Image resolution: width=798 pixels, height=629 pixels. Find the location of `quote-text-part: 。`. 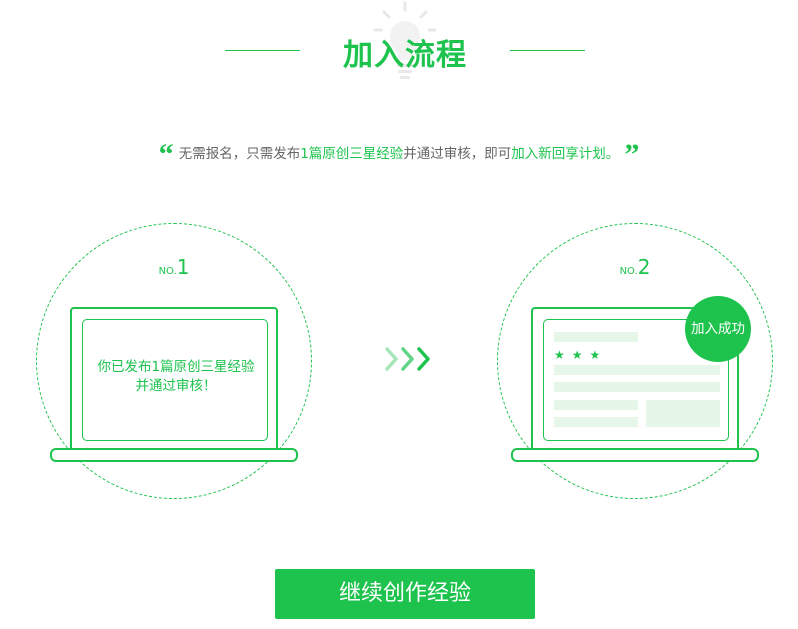

quote-text-part: 。 is located at coordinates (612, 154).